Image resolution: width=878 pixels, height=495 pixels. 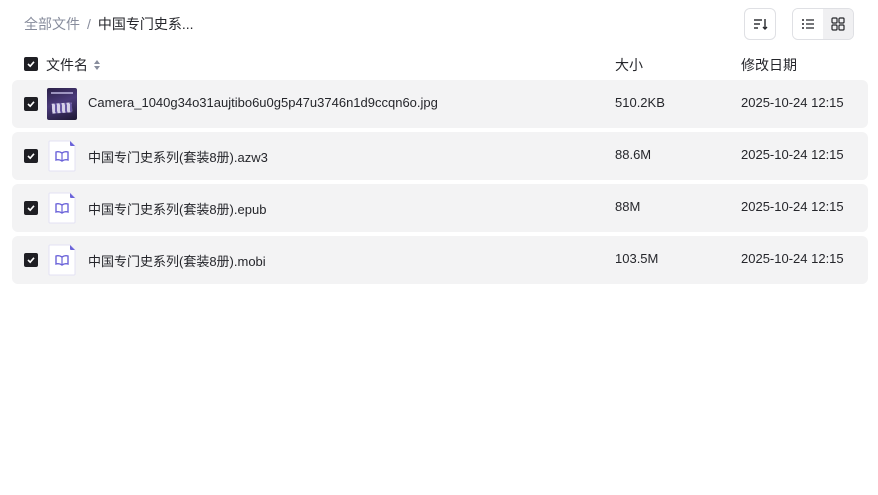 I want to click on sort-button, so click(x=760, y=24).